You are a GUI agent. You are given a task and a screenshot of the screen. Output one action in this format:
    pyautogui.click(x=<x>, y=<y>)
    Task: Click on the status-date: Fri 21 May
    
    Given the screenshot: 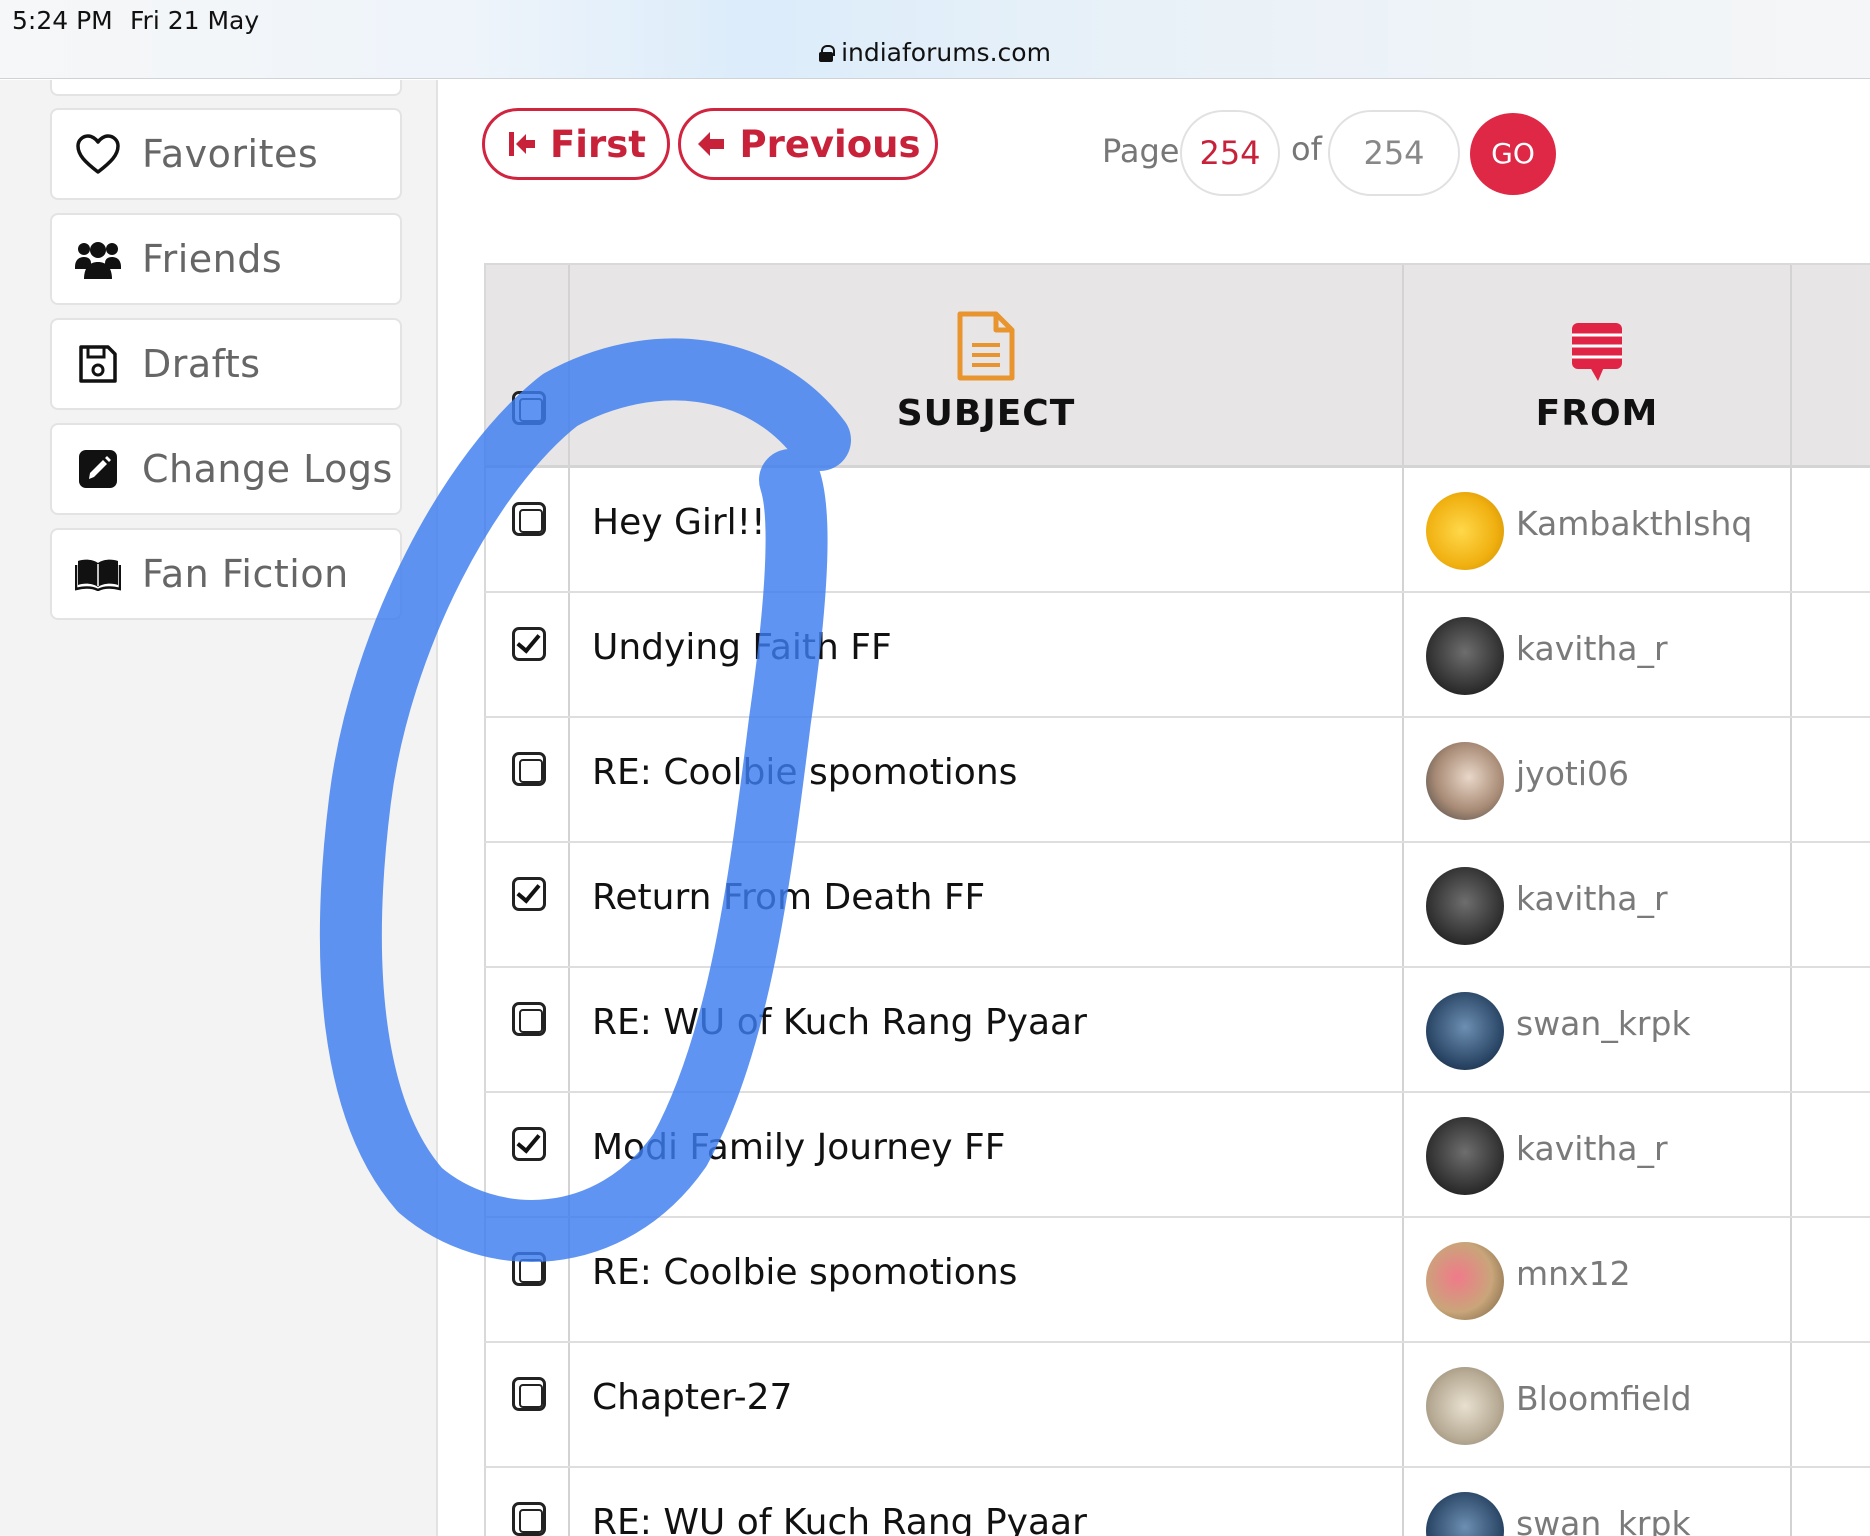 What is the action you would take?
    pyautogui.click(x=195, y=20)
    